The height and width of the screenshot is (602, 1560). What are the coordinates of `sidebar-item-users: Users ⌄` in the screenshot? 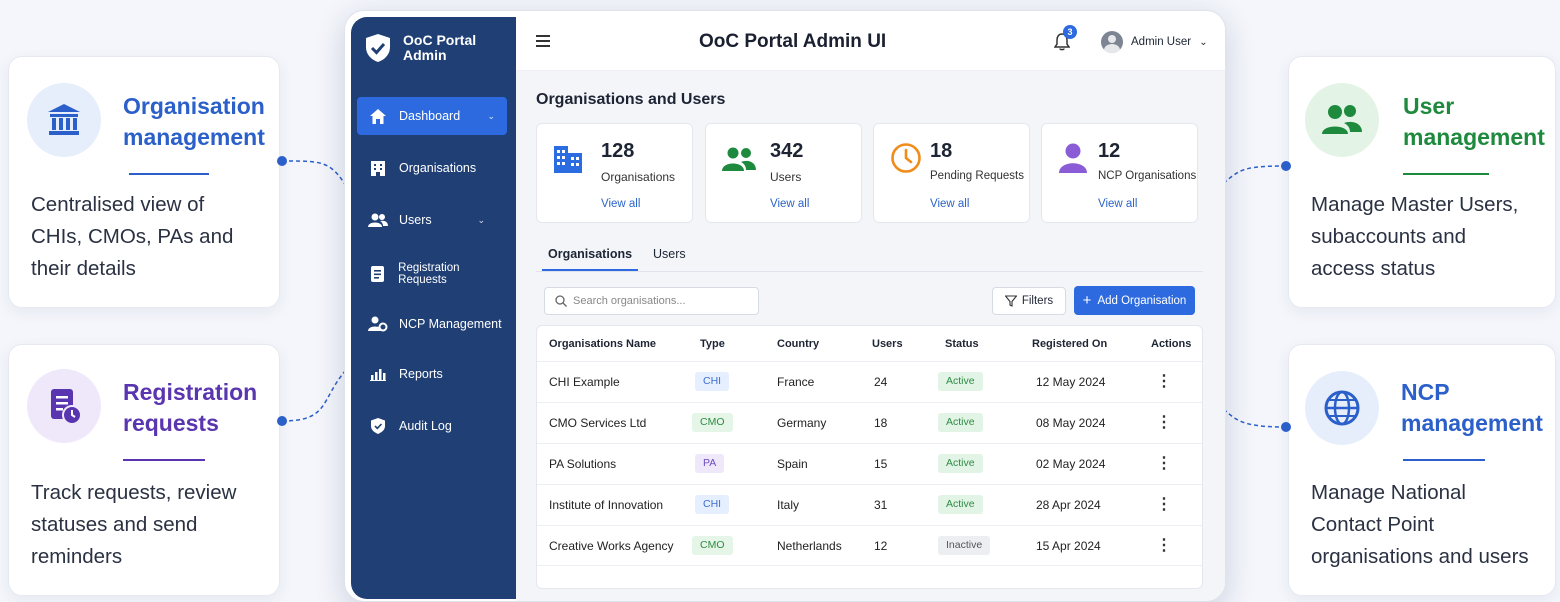 It's located at (432, 220).